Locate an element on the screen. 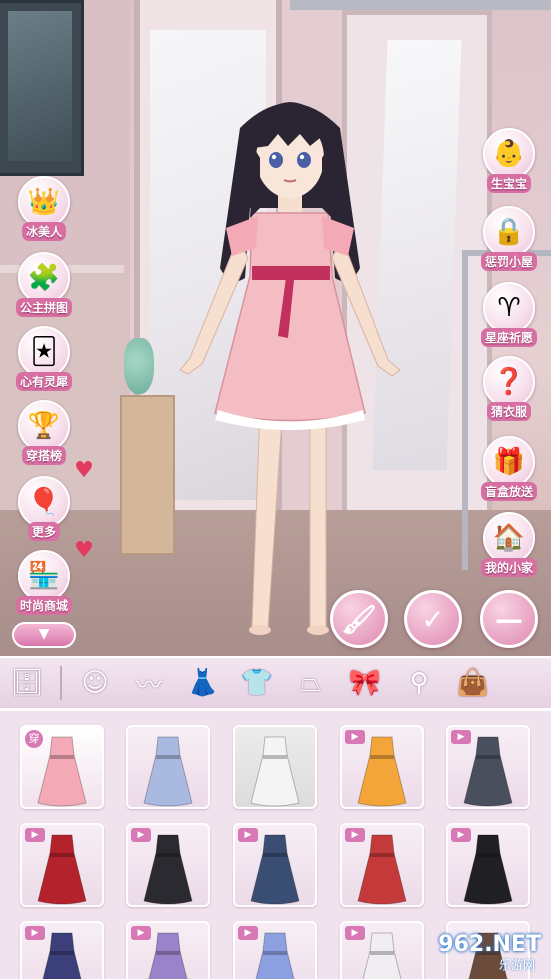  dress-icon: 👗 is located at coordinates (203, 683).